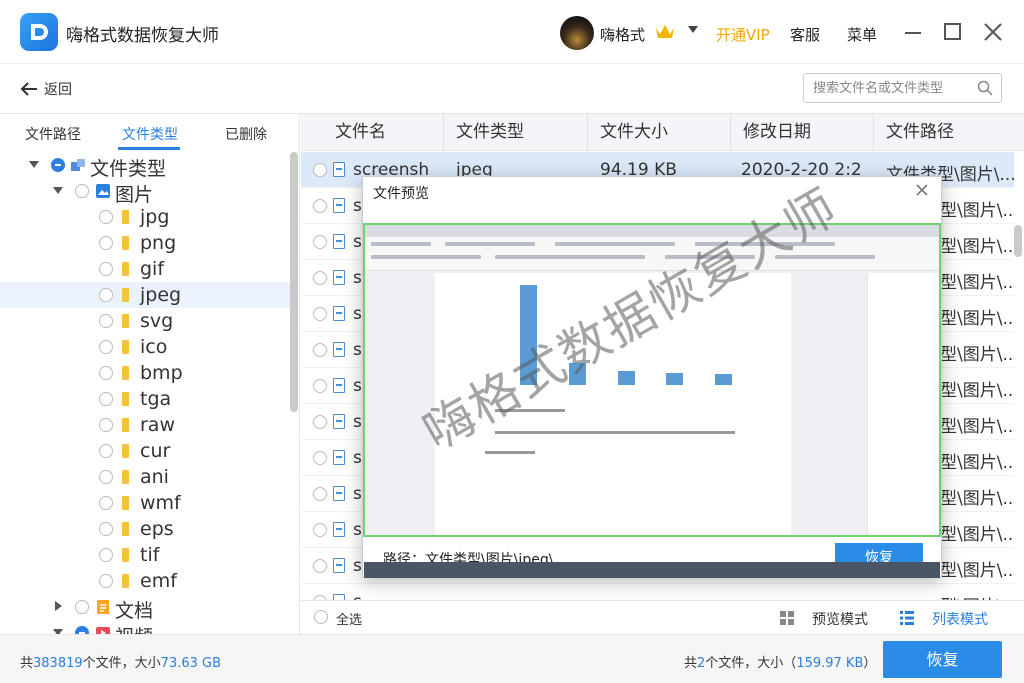 This screenshot has width=1024, height=683. What do you see at coordinates (960, 619) in the screenshot?
I see `list-mode-button: 列表模式` at bounding box center [960, 619].